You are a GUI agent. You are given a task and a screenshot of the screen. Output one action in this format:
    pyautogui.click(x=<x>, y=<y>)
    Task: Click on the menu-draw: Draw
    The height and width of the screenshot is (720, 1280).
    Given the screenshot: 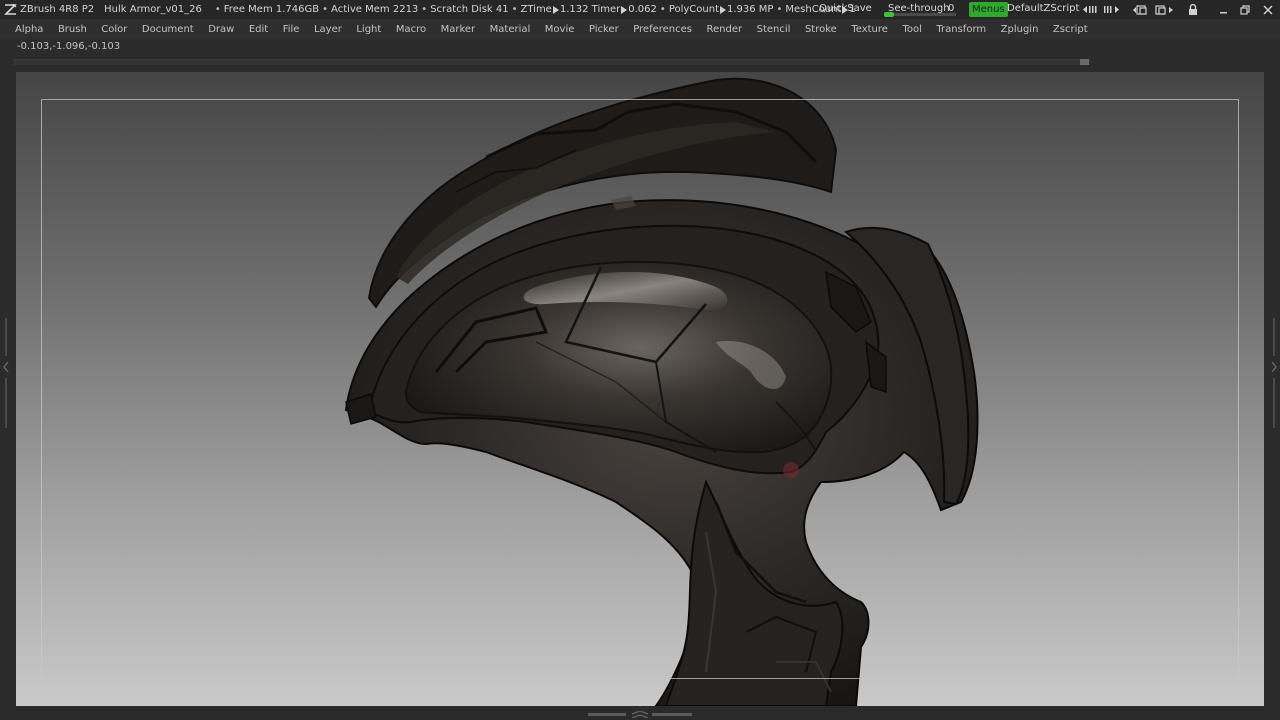 What is the action you would take?
    pyautogui.click(x=221, y=29)
    